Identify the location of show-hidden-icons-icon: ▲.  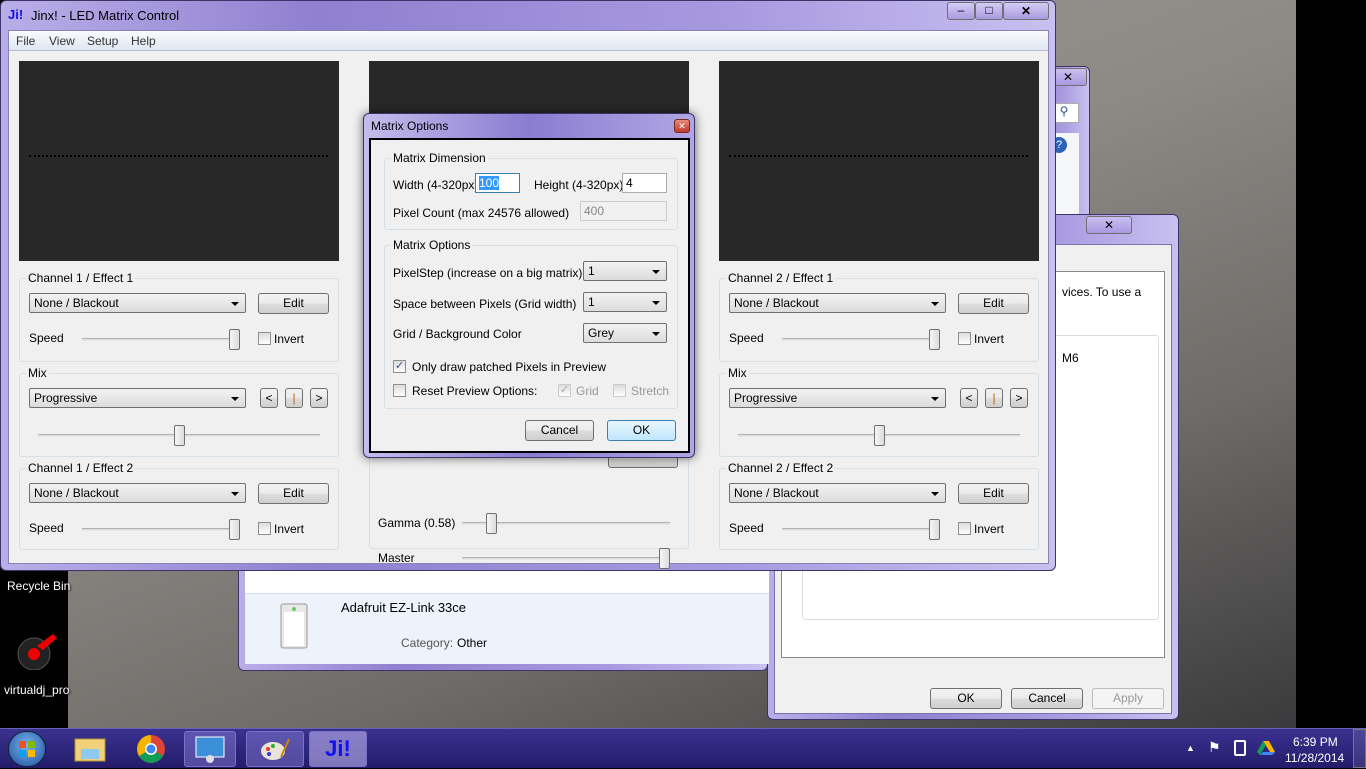
(1190, 748).